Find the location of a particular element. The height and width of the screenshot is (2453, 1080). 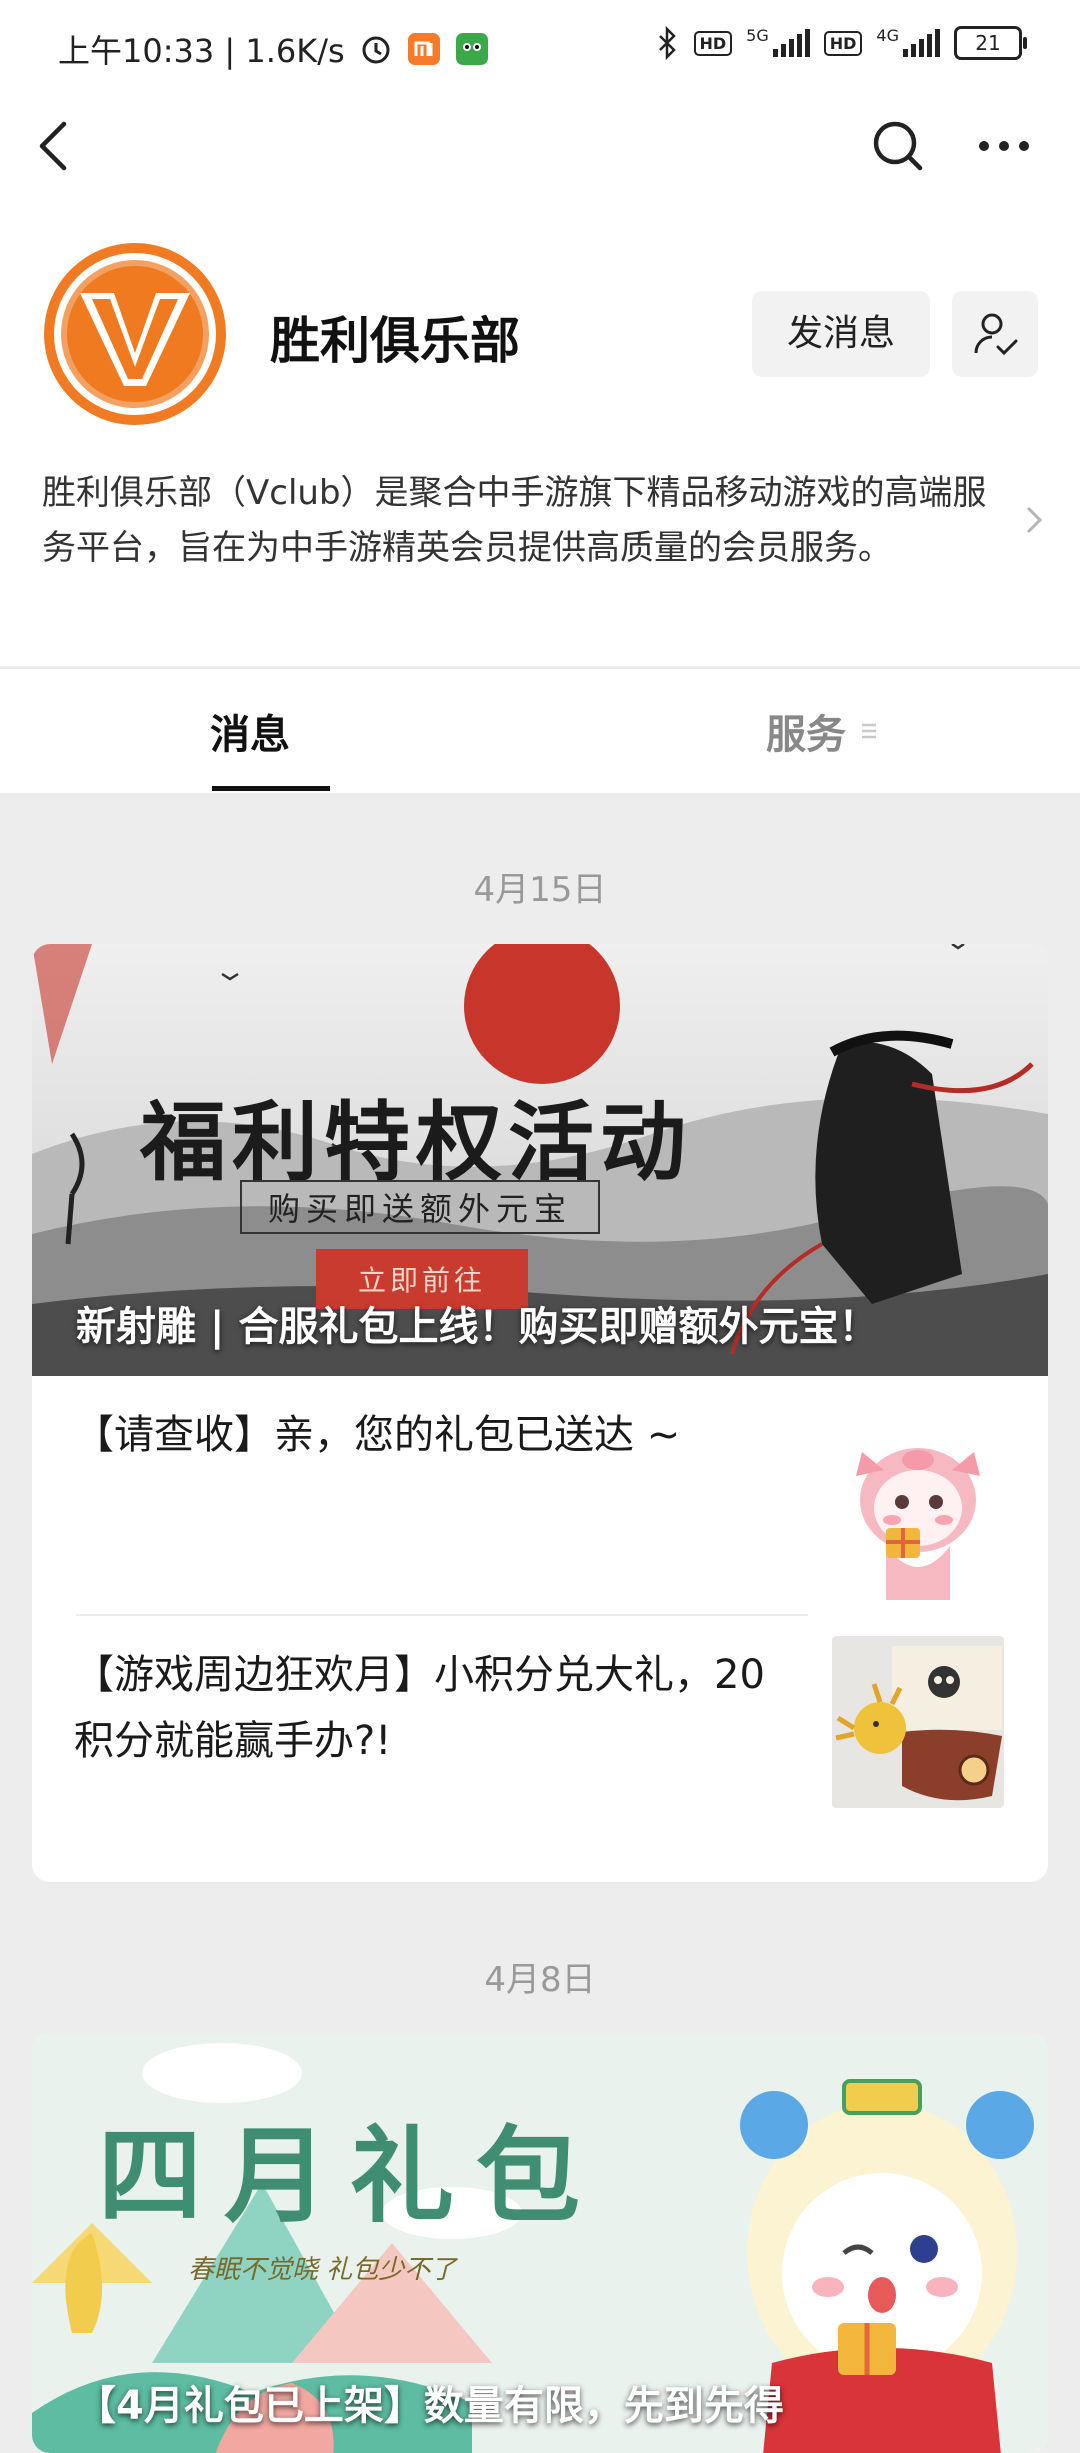

tab-active-indicator is located at coordinates (271, 788).